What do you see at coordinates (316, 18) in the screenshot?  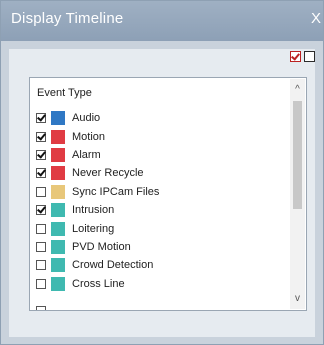 I see `close-button: X` at bounding box center [316, 18].